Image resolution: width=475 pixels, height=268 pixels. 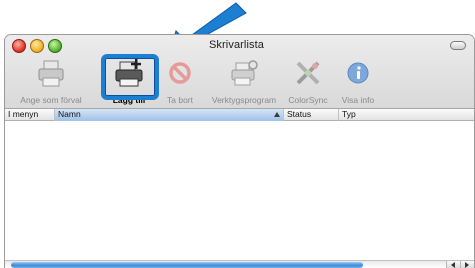 I want to click on column-header-status: Status, so click(x=311, y=115).